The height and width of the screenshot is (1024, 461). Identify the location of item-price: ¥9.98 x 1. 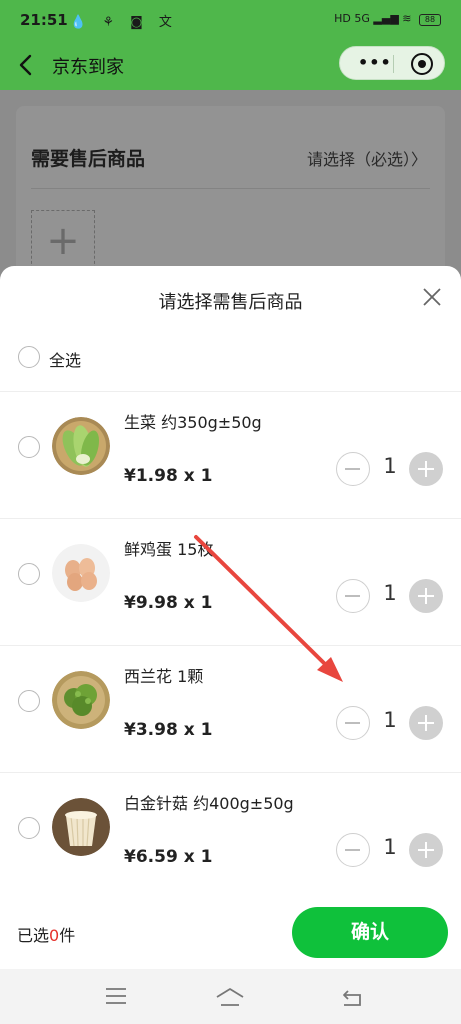
(168, 603).